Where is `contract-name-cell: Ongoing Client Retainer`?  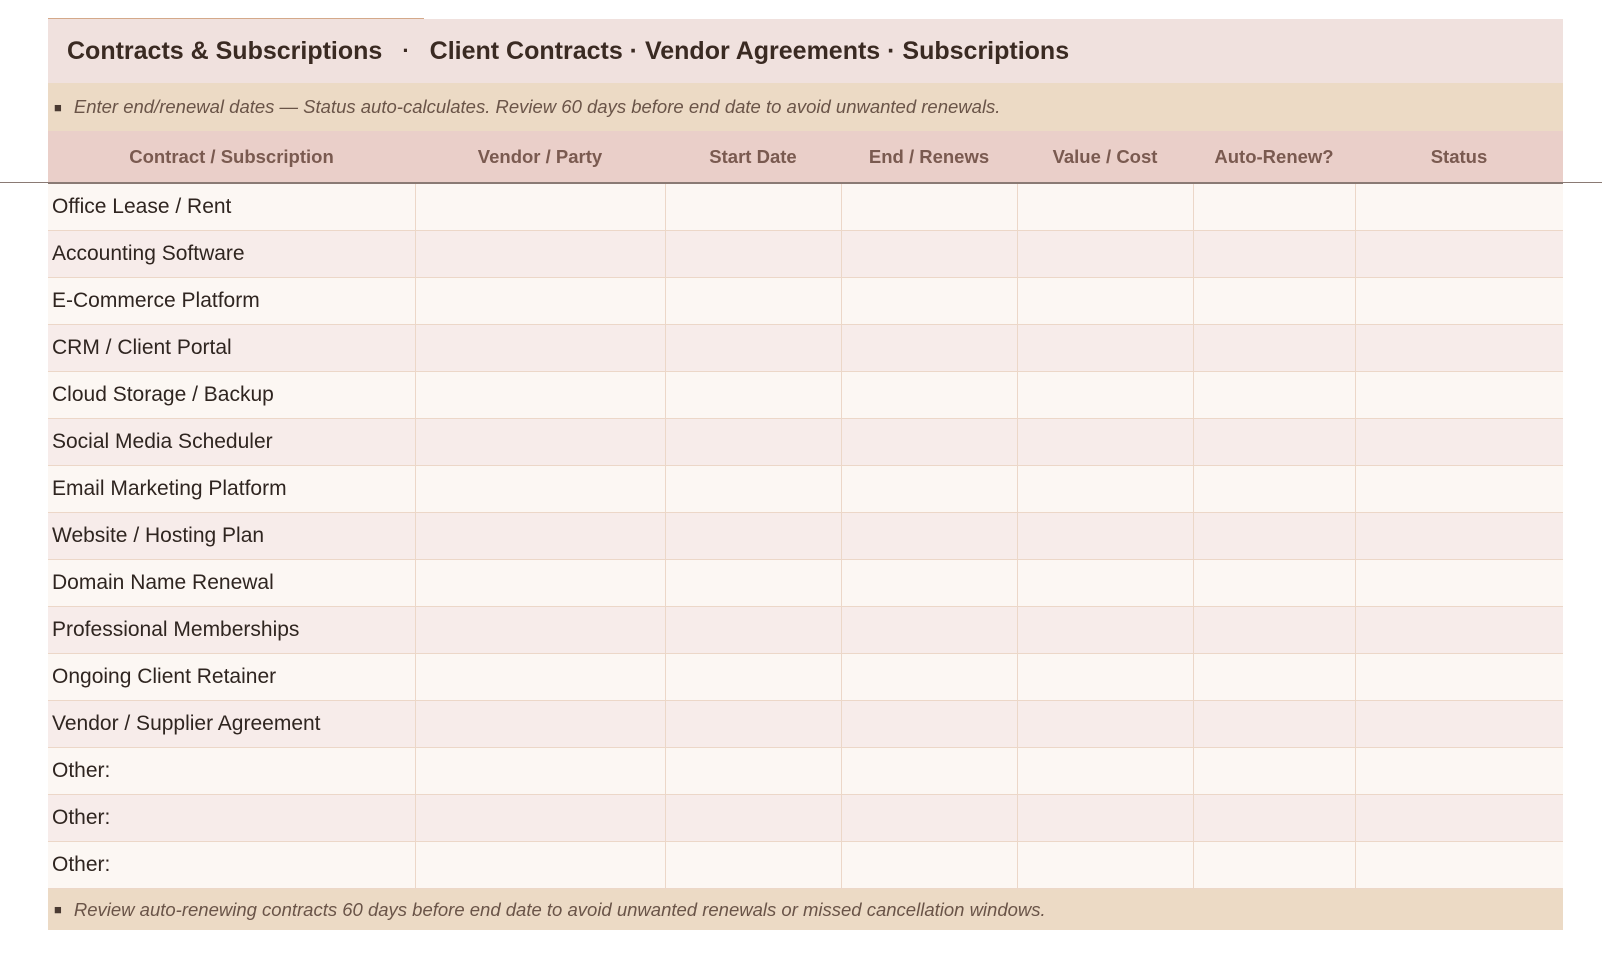 contract-name-cell: Ongoing Client Retainer is located at coordinates (232, 677).